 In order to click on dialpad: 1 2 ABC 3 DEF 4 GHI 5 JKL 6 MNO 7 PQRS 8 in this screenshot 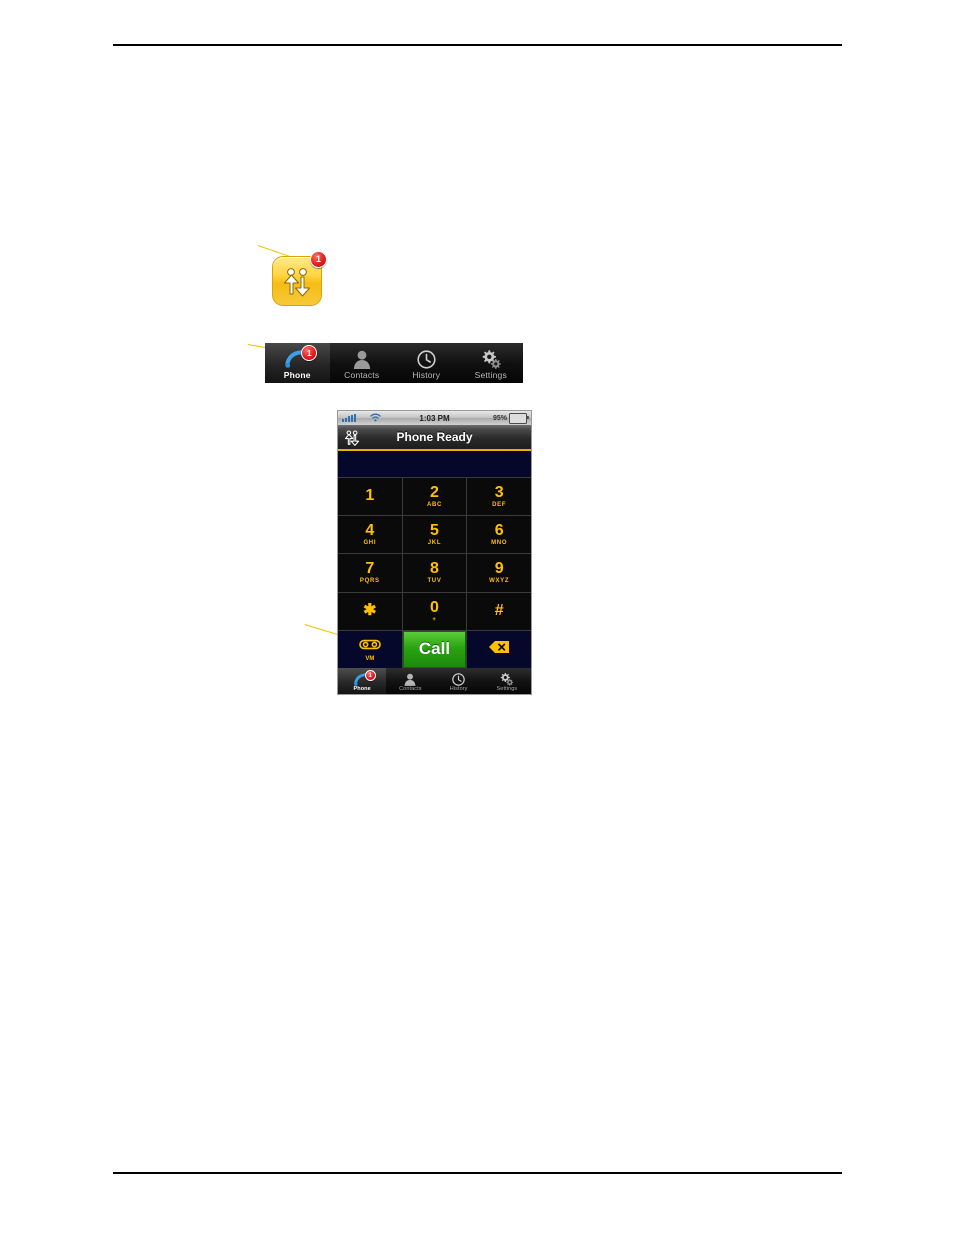, I will do `click(434, 573)`.